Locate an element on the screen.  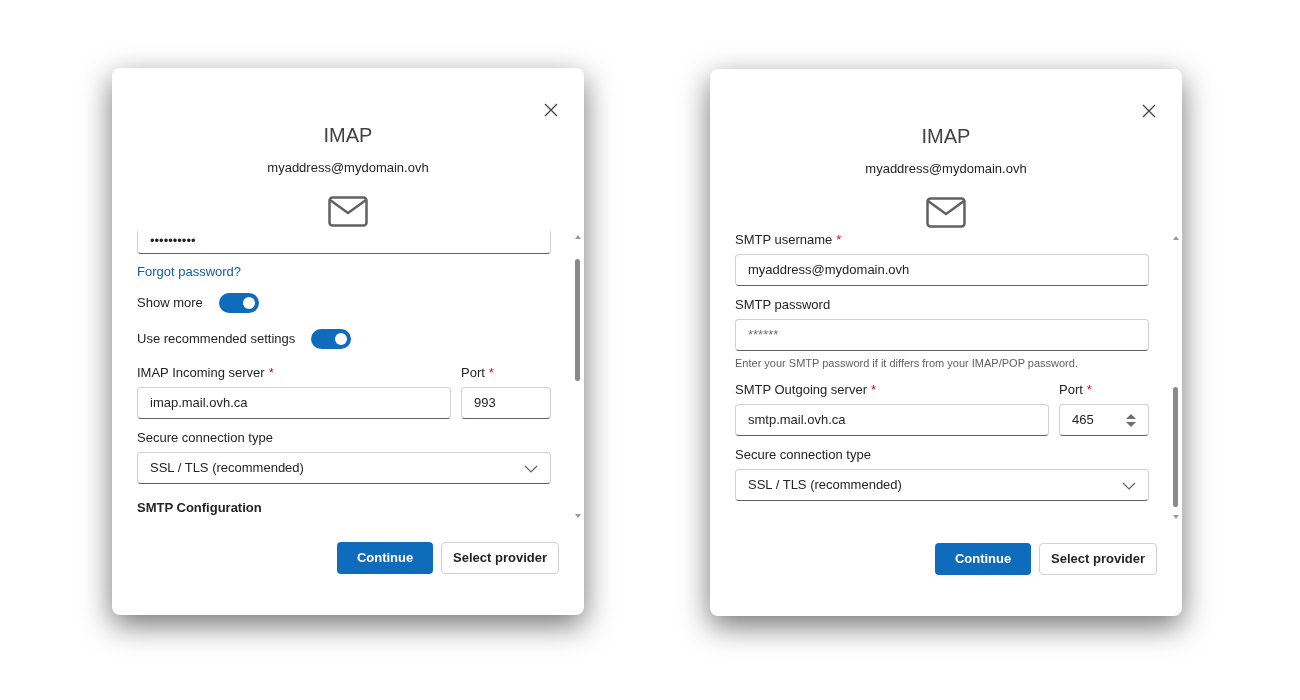
input-field: ****** is located at coordinates (942, 334).